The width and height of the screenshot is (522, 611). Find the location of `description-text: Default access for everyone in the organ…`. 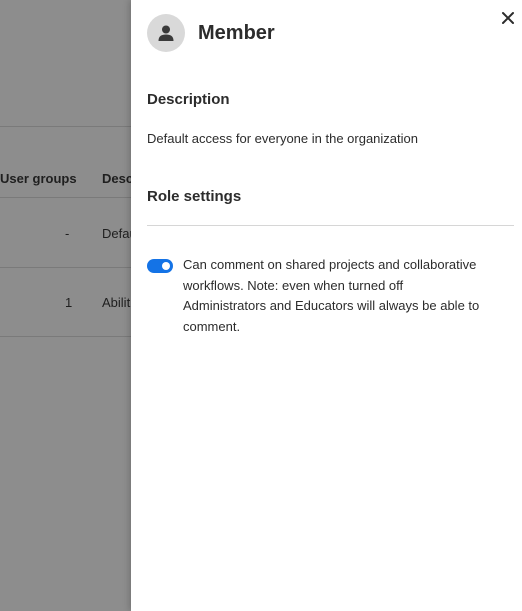

description-text: Default access for everyone in the organ… is located at coordinates (282, 138).